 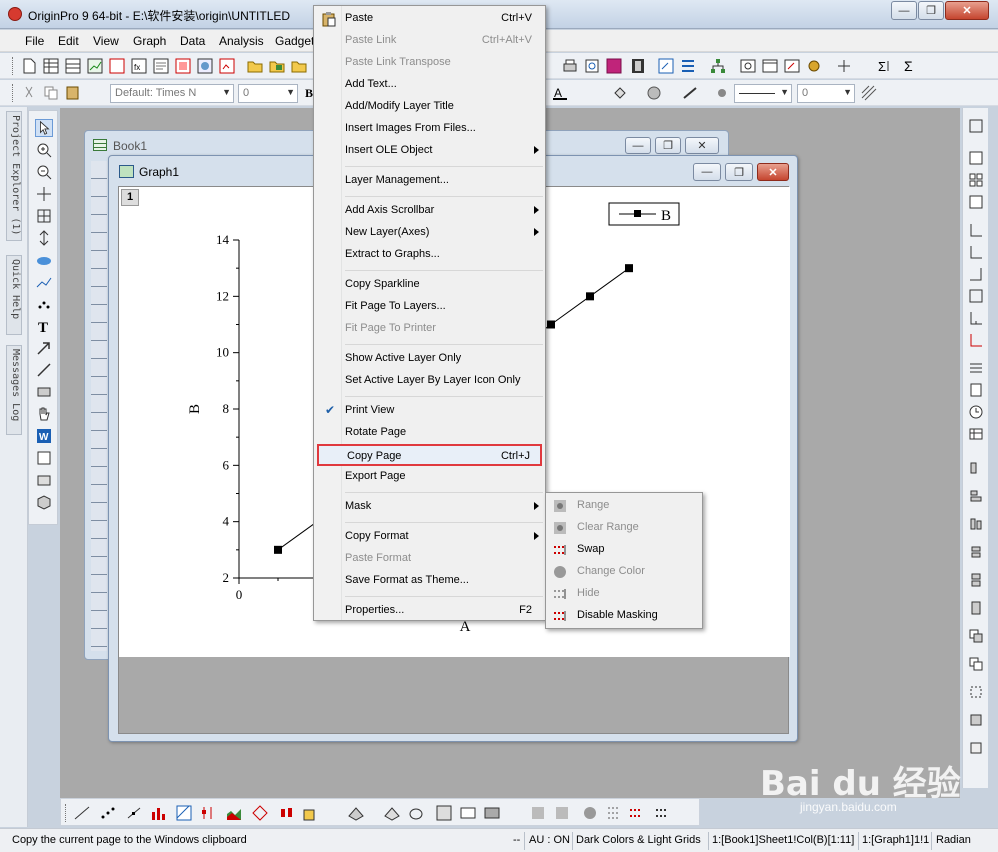 I want to click on menu-item-paste-link: Paste Link Ctrl+Alt+V, so click(x=429, y=41).